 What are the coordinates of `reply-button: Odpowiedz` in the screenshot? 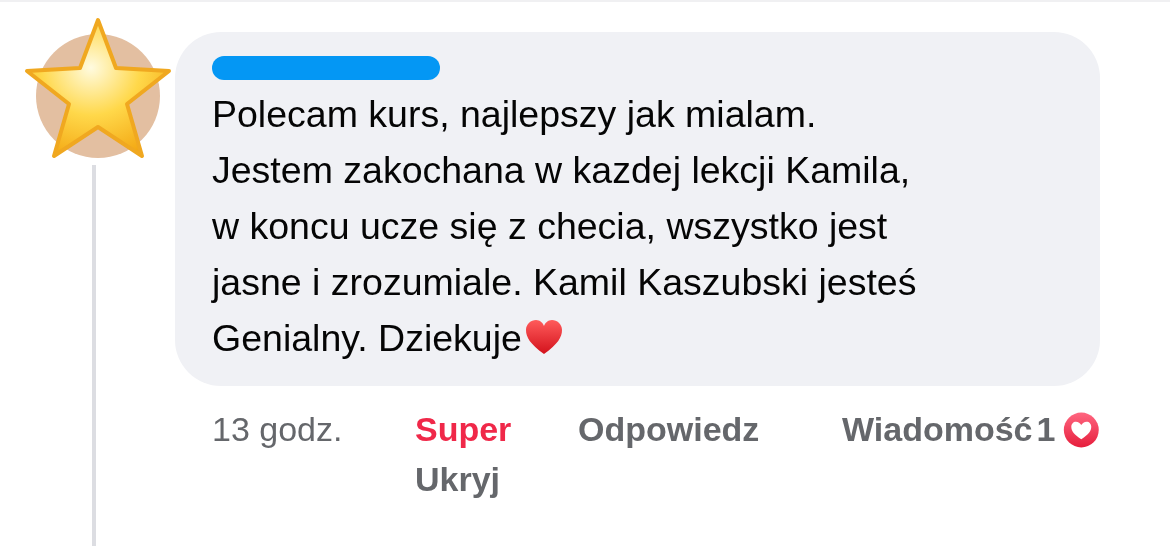 It's located at (710, 429).